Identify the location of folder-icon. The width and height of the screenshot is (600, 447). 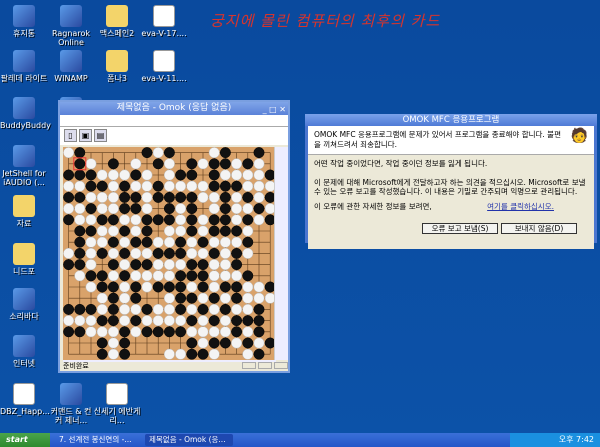
(117, 61).